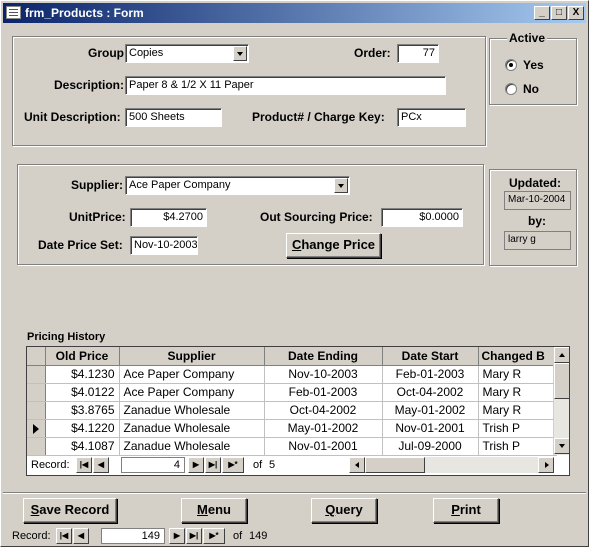  What do you see at coordinates (559, 13) in the screenshot?
I see `maximize-button: □` at bounding box center [559, 13].